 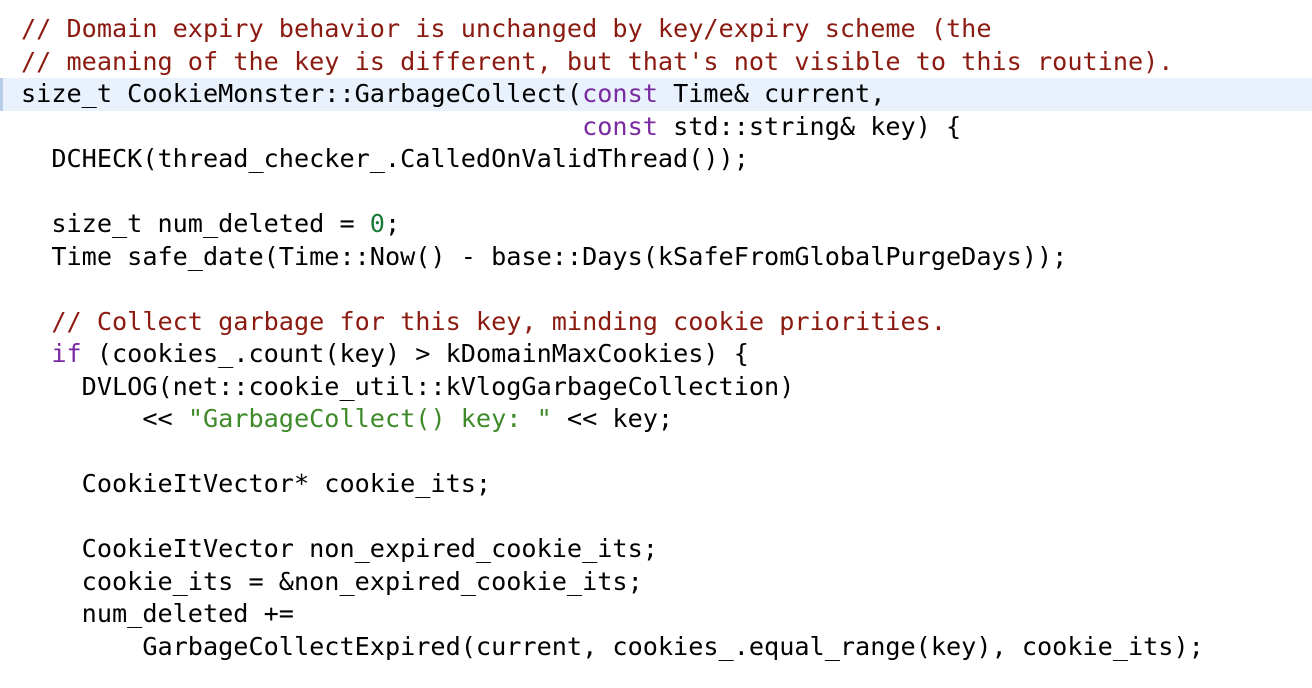 I want to click on code-text: CookieItVector* cookie_its;, so click(x=256, y=483).